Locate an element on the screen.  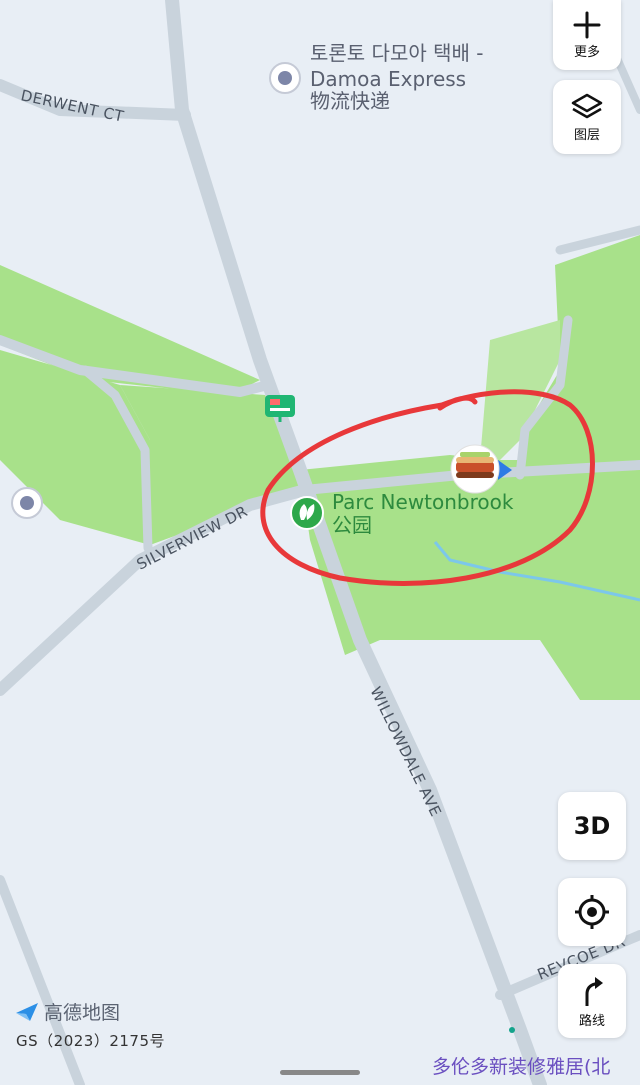
poi-left-partial is located at coordinates (27, 503).